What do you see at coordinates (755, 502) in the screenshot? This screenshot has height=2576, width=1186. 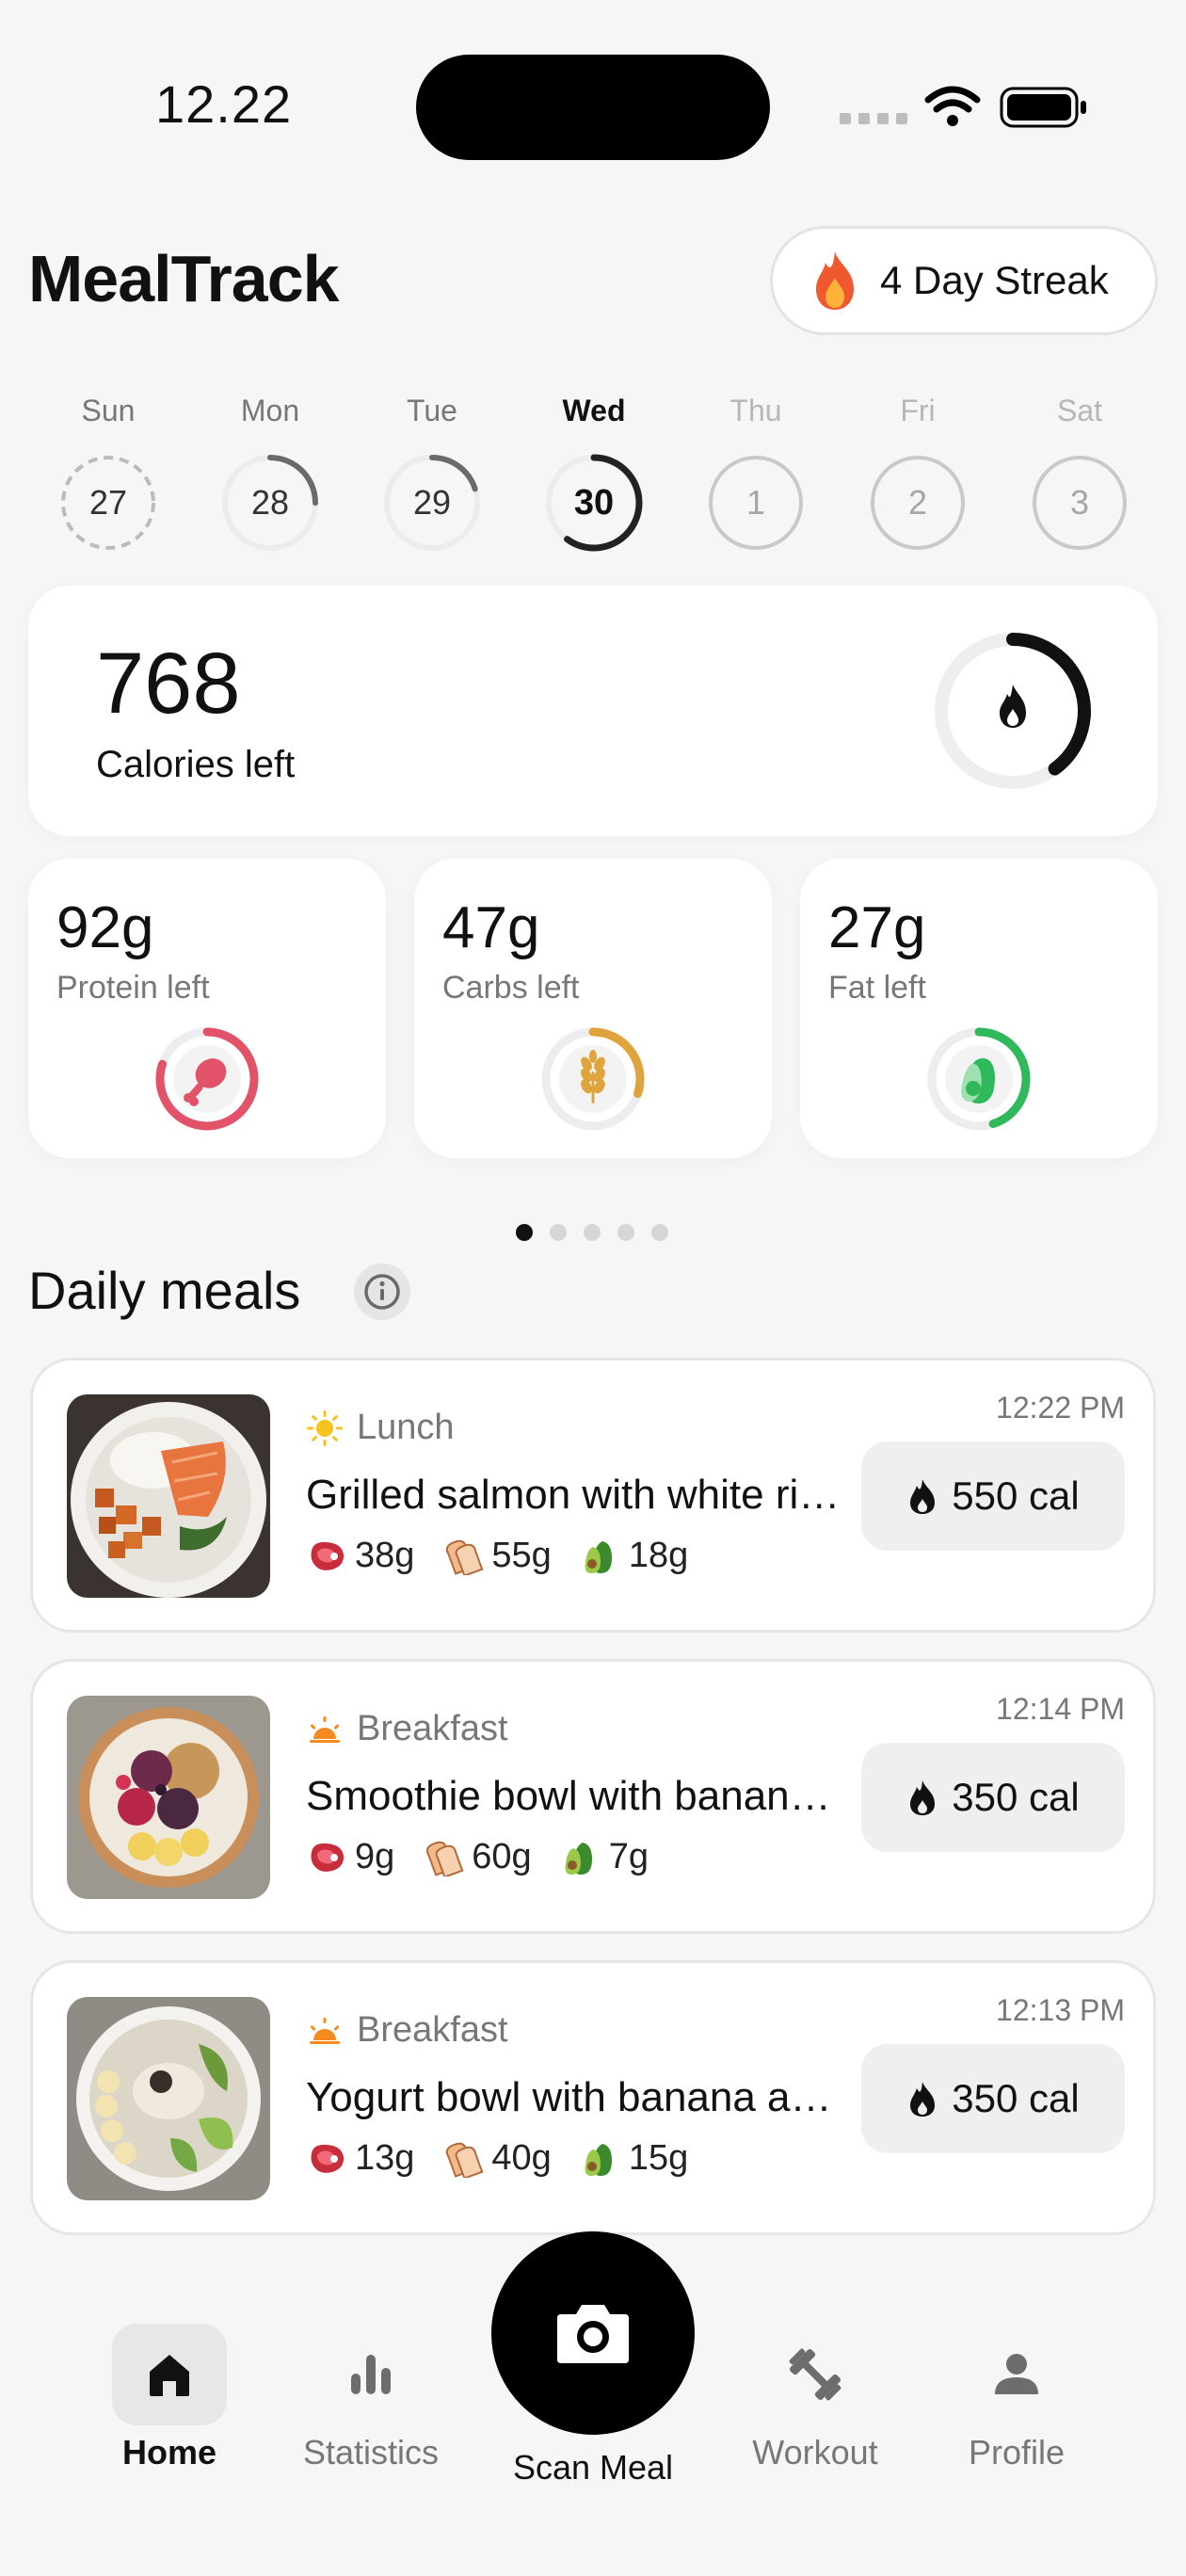 I see `day-number: 1` at bounding box center [755, 502].